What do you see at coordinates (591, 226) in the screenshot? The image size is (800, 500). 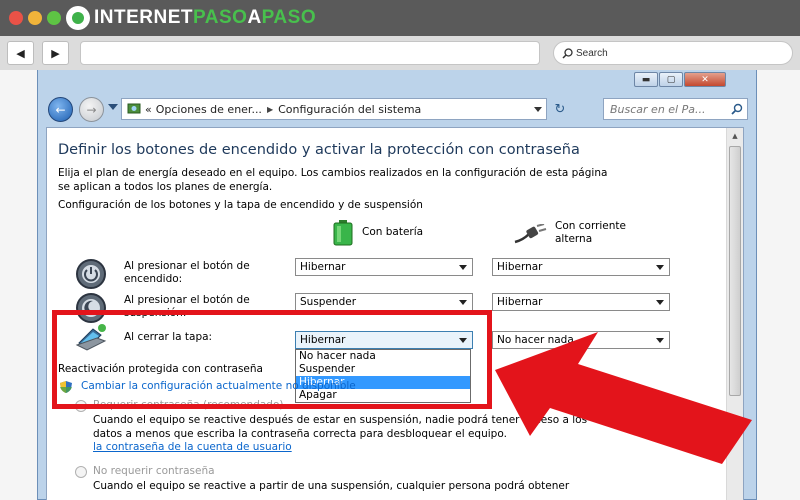 I see `ac-header-line-1: Con corriente` at bounding box center [591, 226].